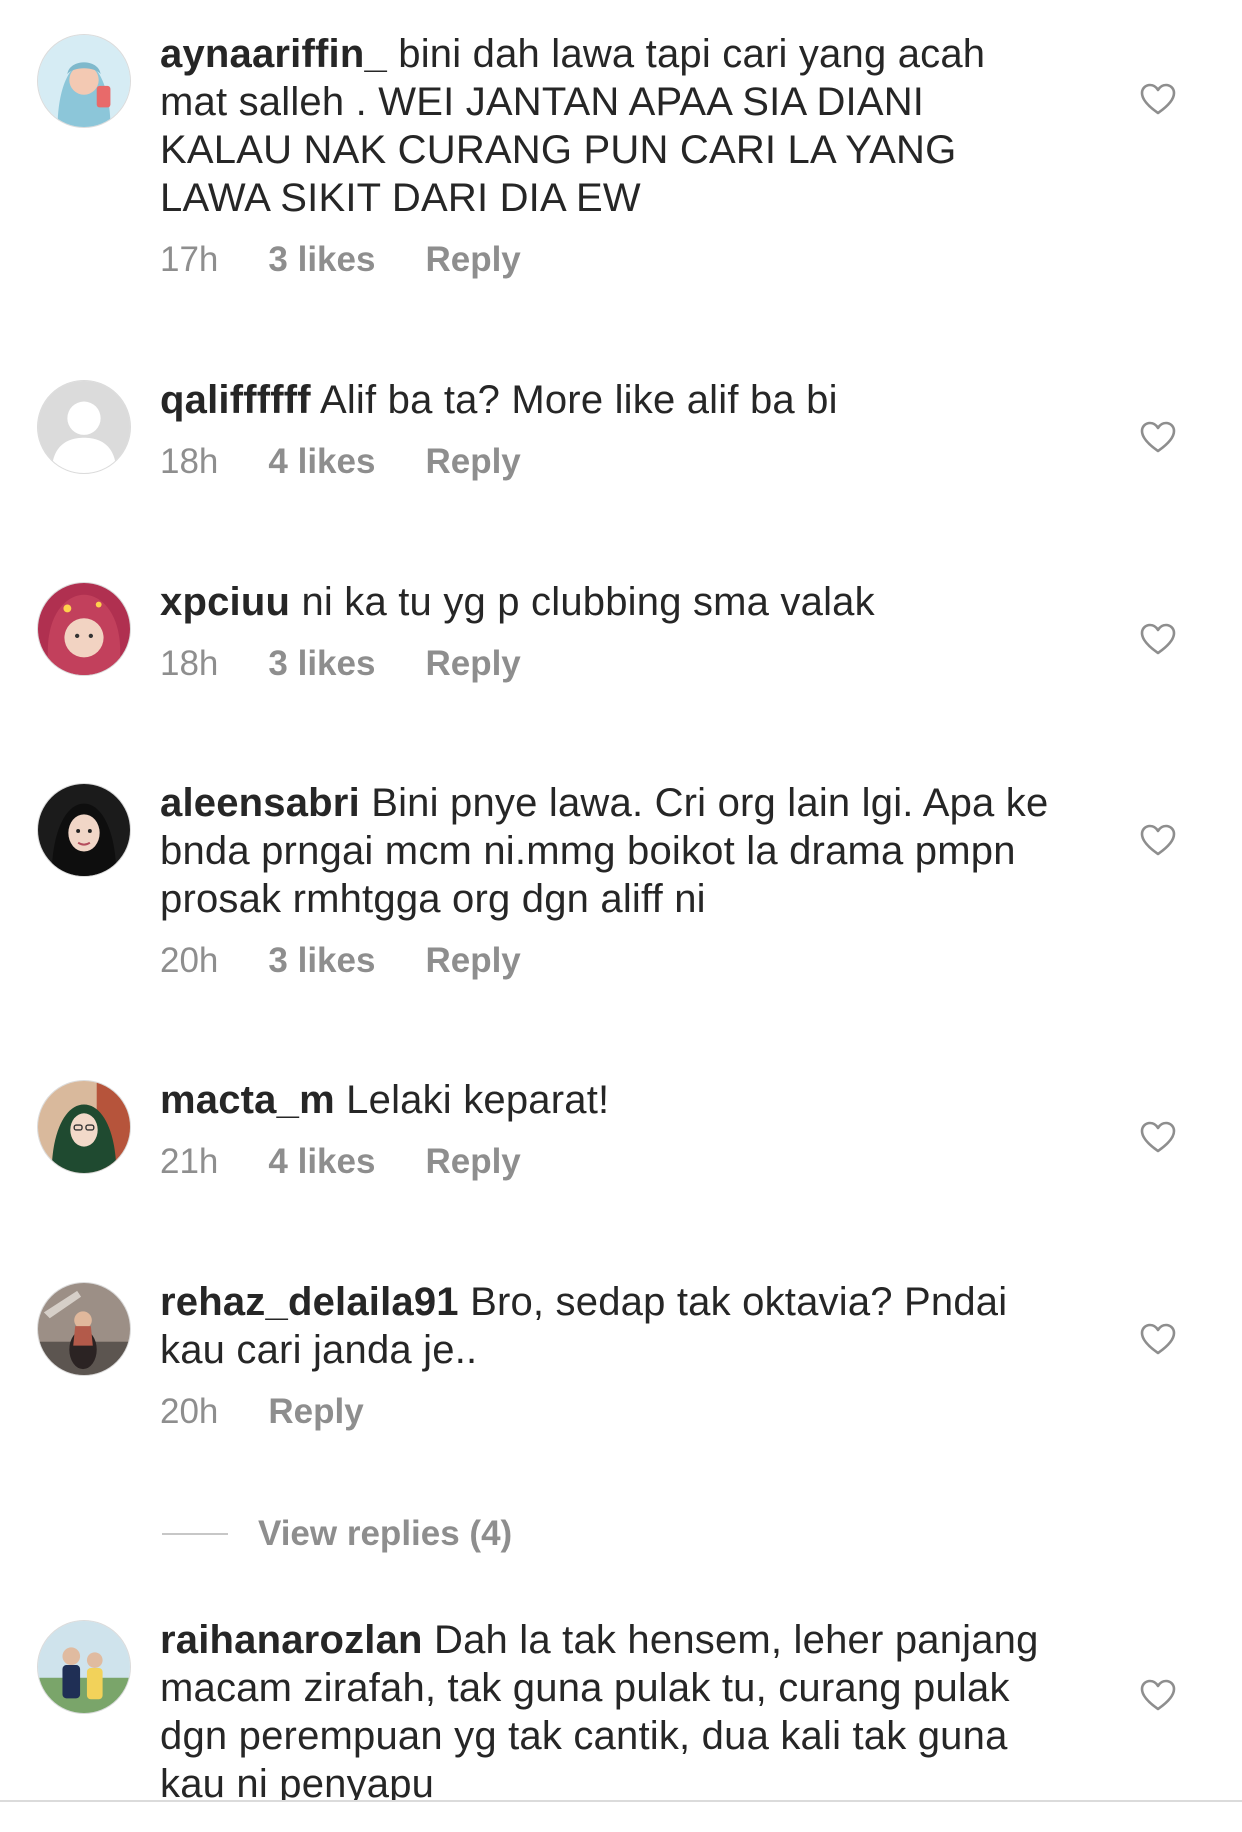 This screenshot has height=1832, width=1242. Describe the element at coordinates (273, 54) in the screenshot. I see `comment-username: aynaariffin_` at that location.